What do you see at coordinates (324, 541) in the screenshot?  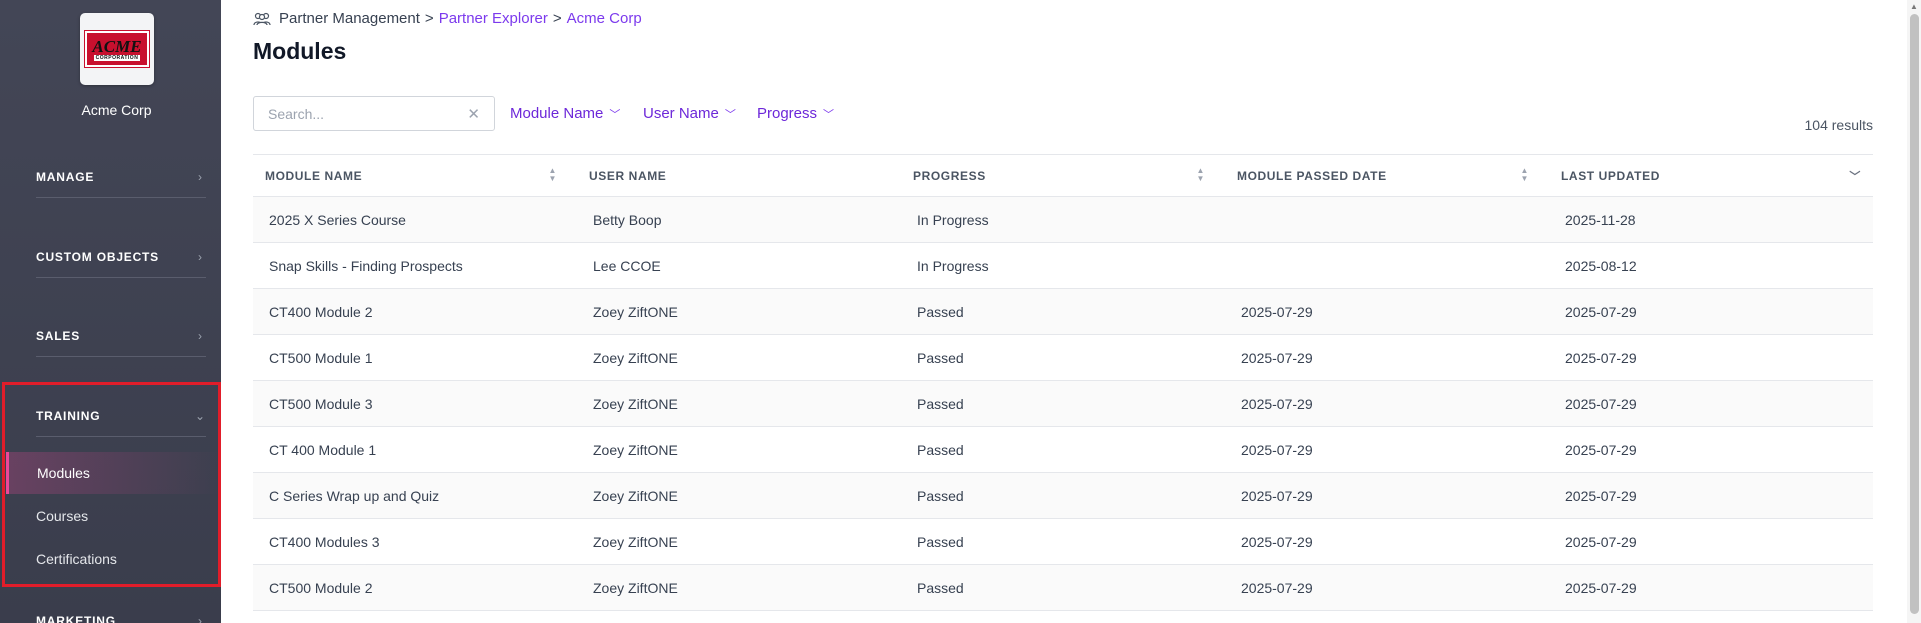 I see `cell-module-name: CT400 Modules 3` at bounding box center [324, 541].